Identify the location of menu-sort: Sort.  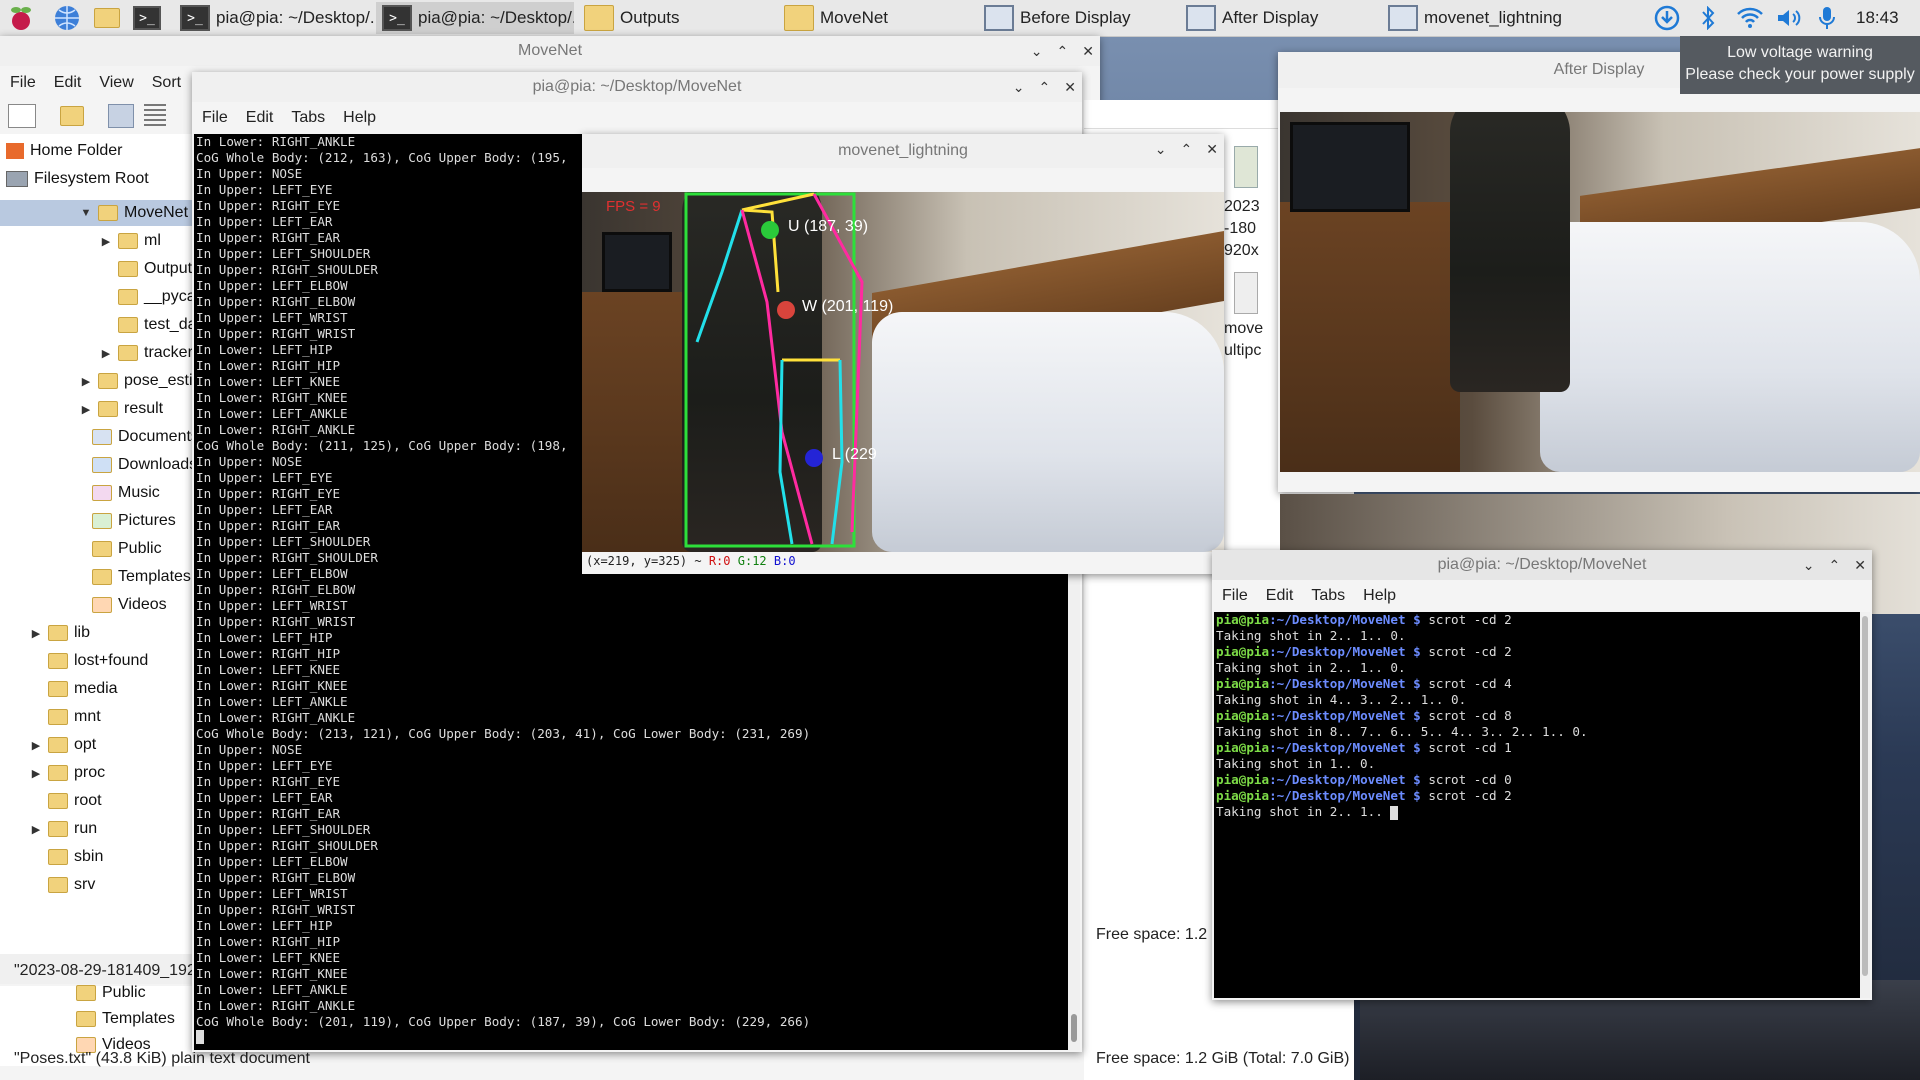
(166, 83).